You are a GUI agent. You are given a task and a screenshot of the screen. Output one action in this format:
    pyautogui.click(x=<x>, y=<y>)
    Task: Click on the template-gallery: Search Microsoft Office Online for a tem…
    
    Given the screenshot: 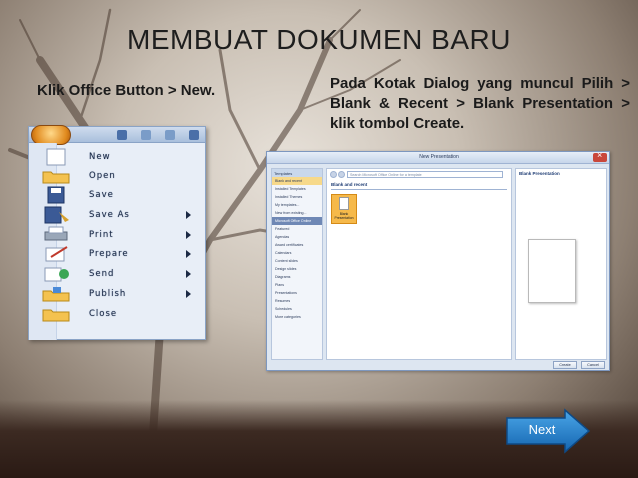 What is the action you would take?
    pyautogui.click(x=419, y=264)
    